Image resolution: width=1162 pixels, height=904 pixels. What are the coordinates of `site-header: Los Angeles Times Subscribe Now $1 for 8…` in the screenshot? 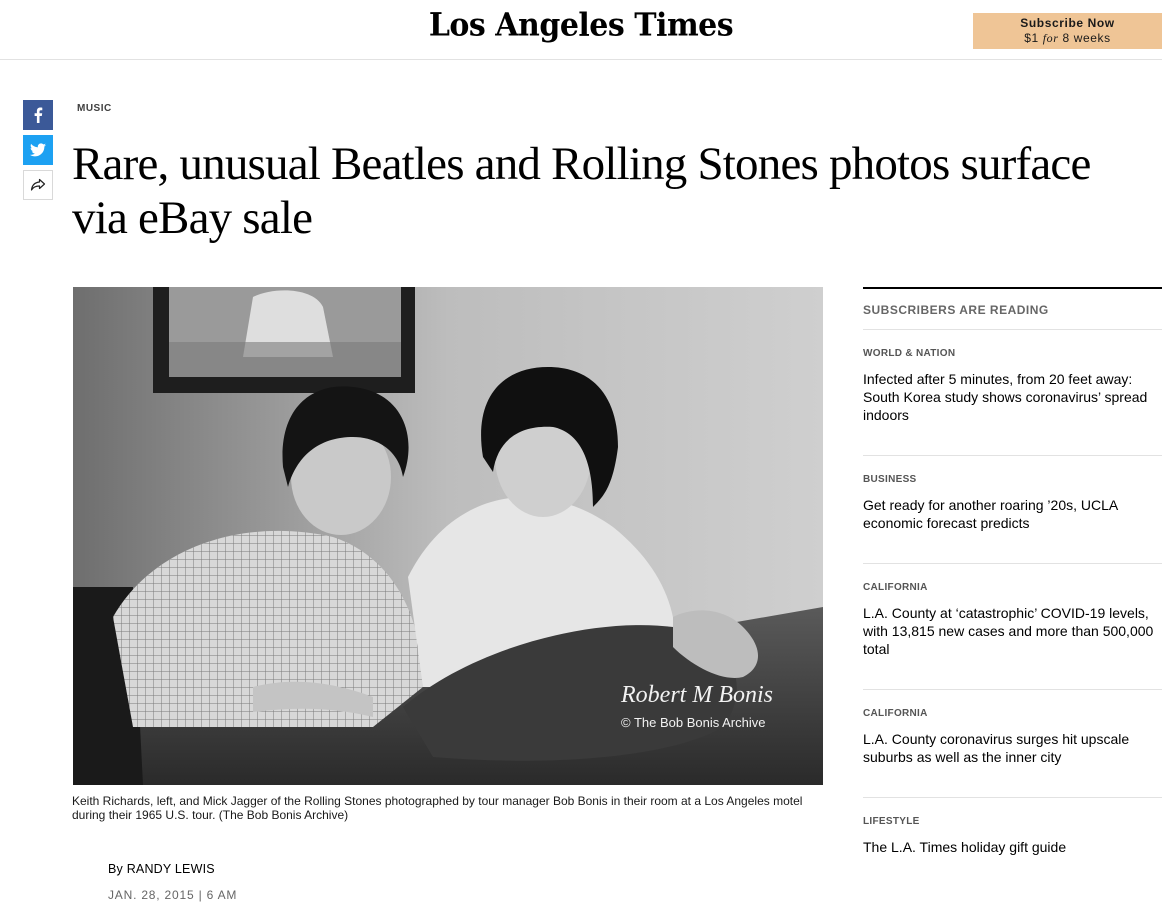 It's located at (581, 30).